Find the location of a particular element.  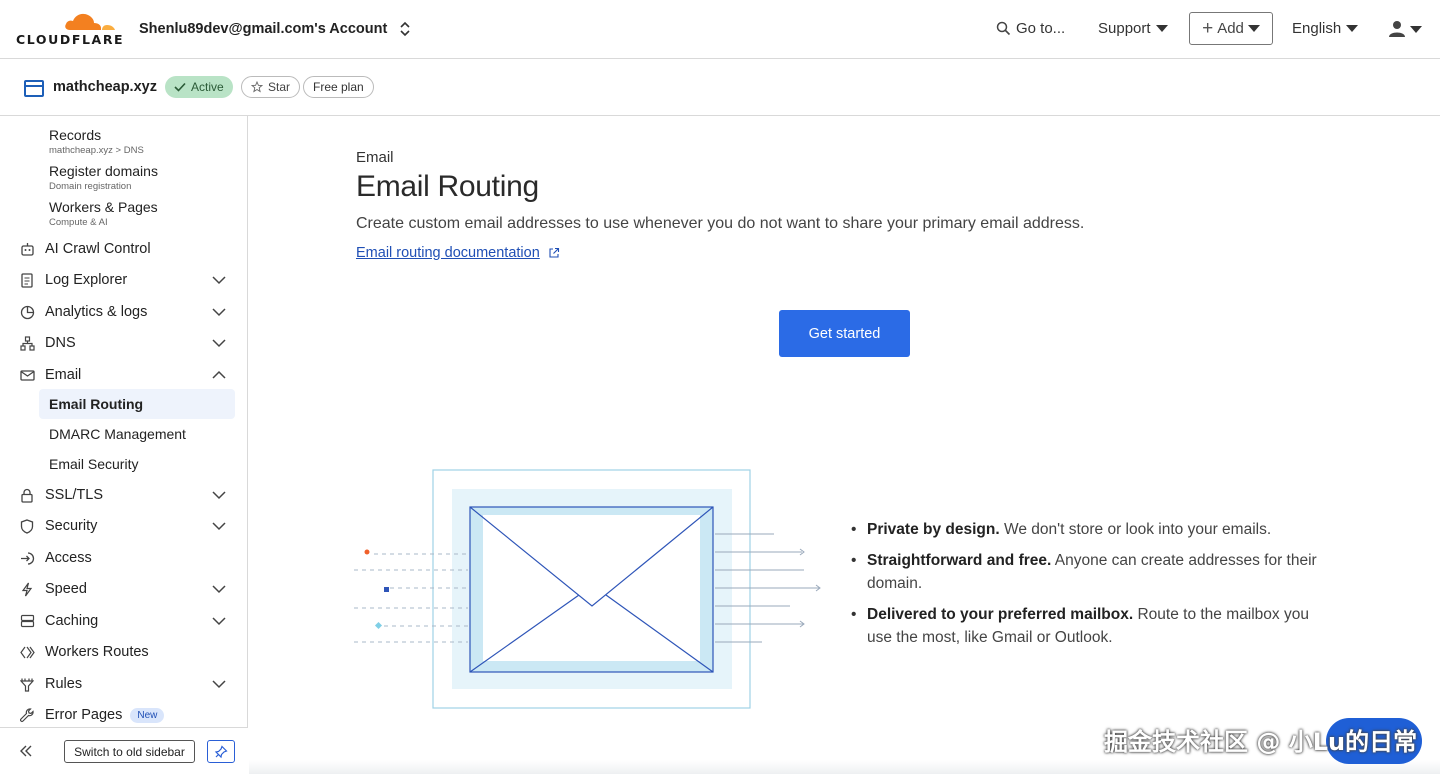

sidebar-item-rules: Rules is located at coordinates (125, 684).